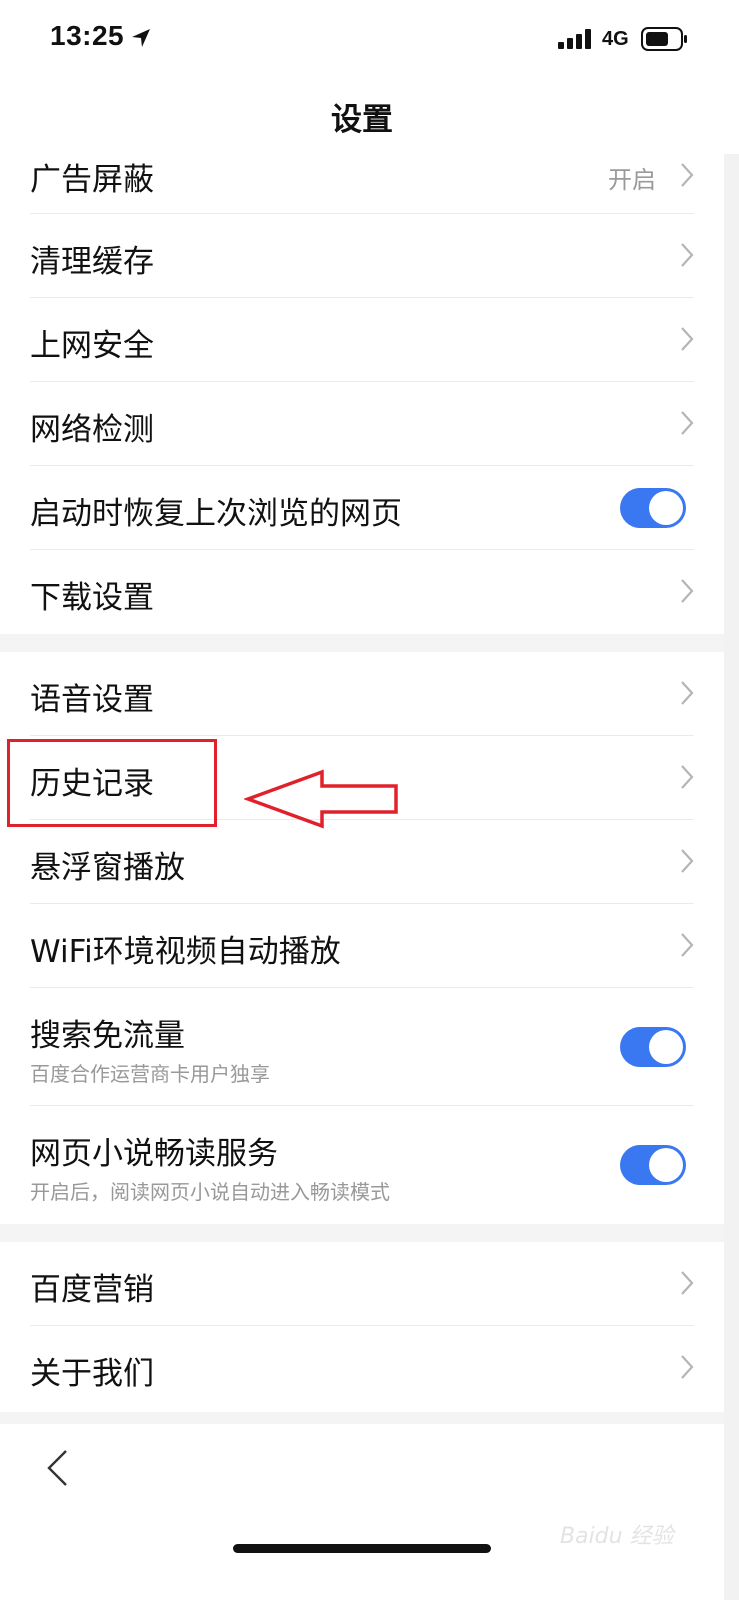 The image size is (739, 1600). Describe the element at coordinates (731, 877) in the screenshot. I see `scroll-edge` at that location.